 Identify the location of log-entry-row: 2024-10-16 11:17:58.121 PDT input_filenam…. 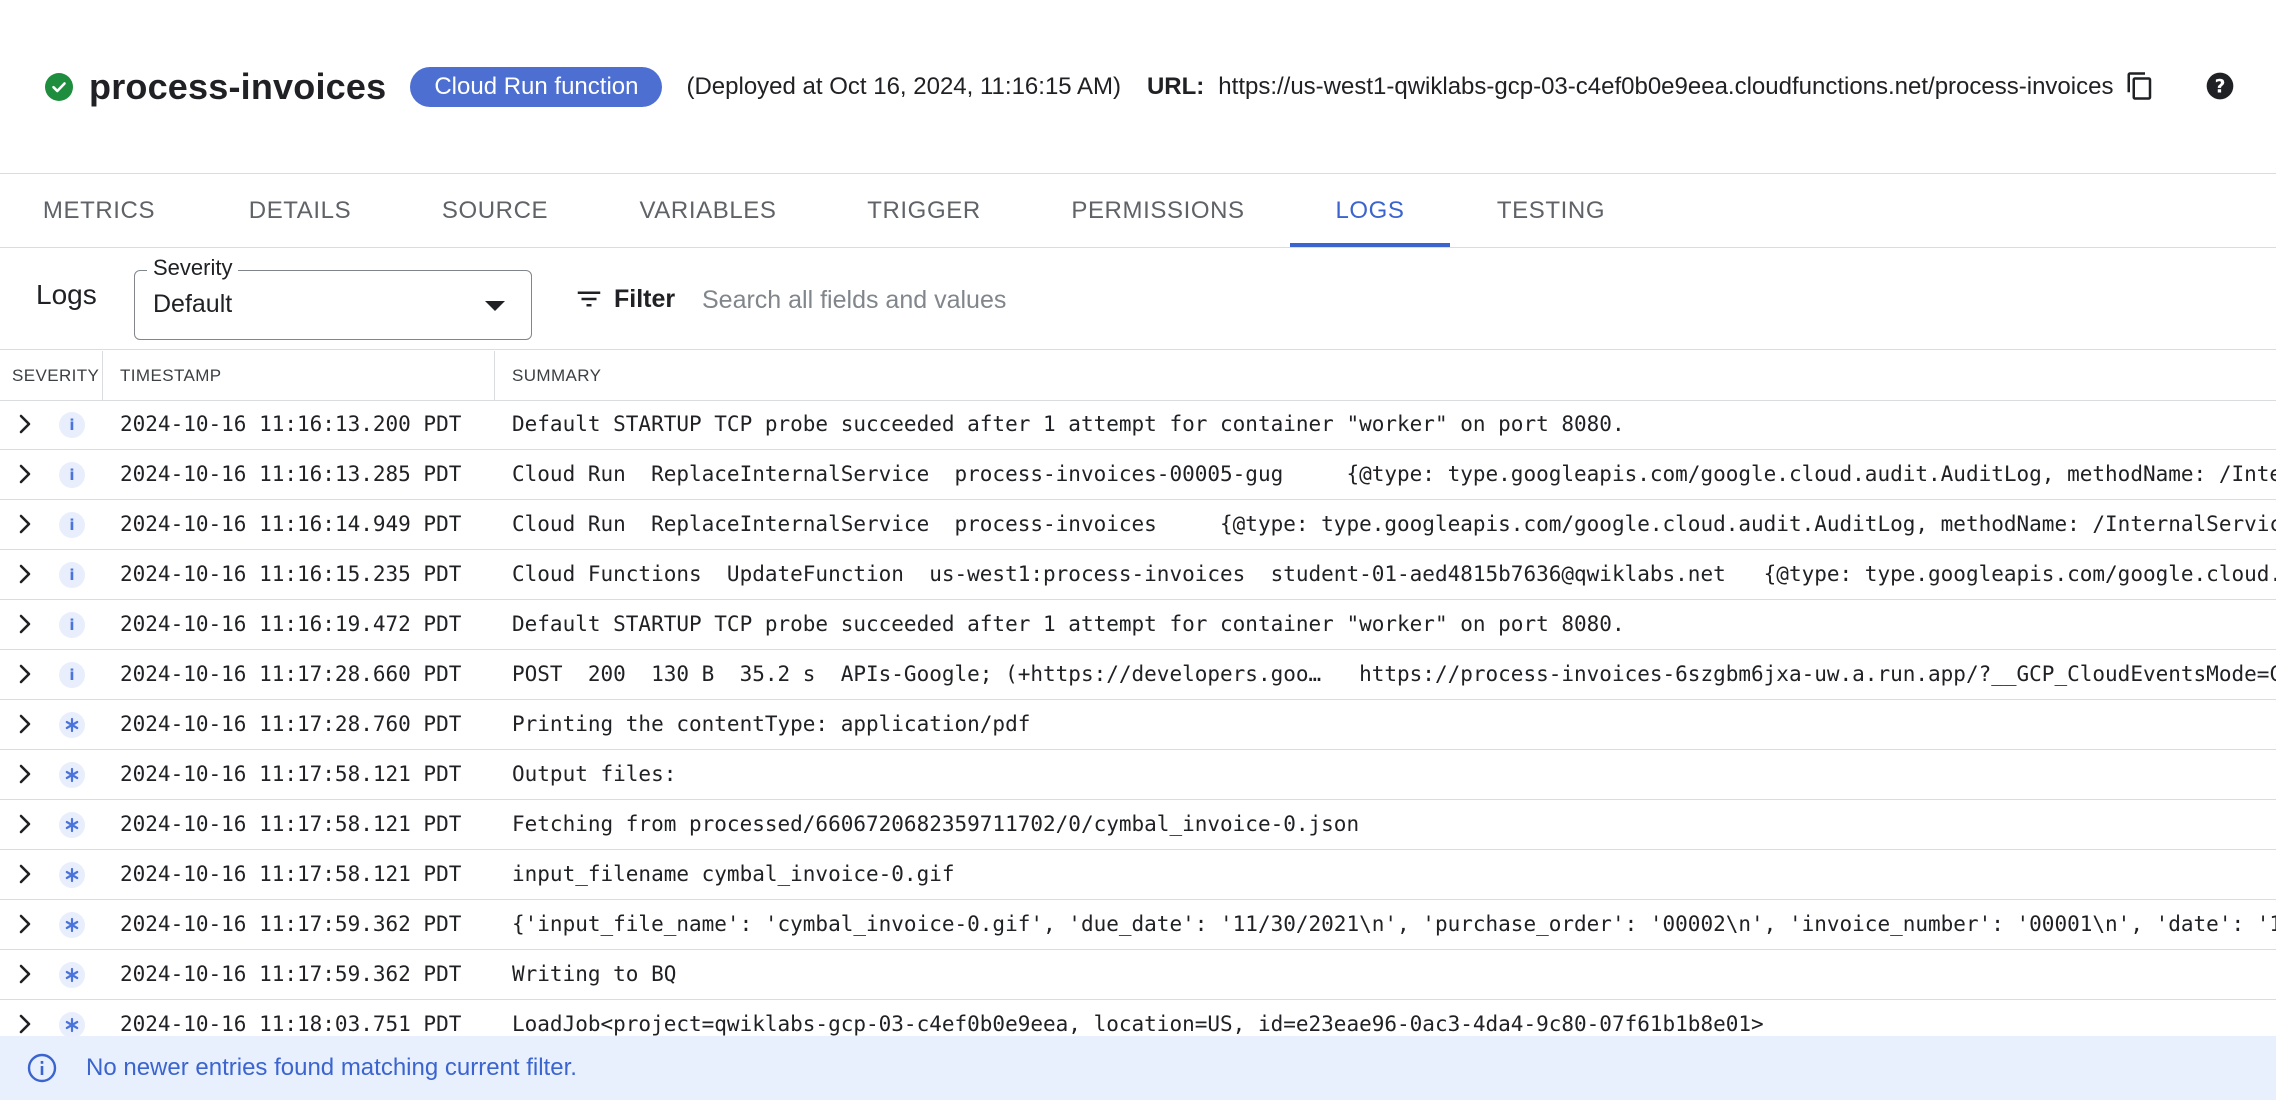
(1138, 875).